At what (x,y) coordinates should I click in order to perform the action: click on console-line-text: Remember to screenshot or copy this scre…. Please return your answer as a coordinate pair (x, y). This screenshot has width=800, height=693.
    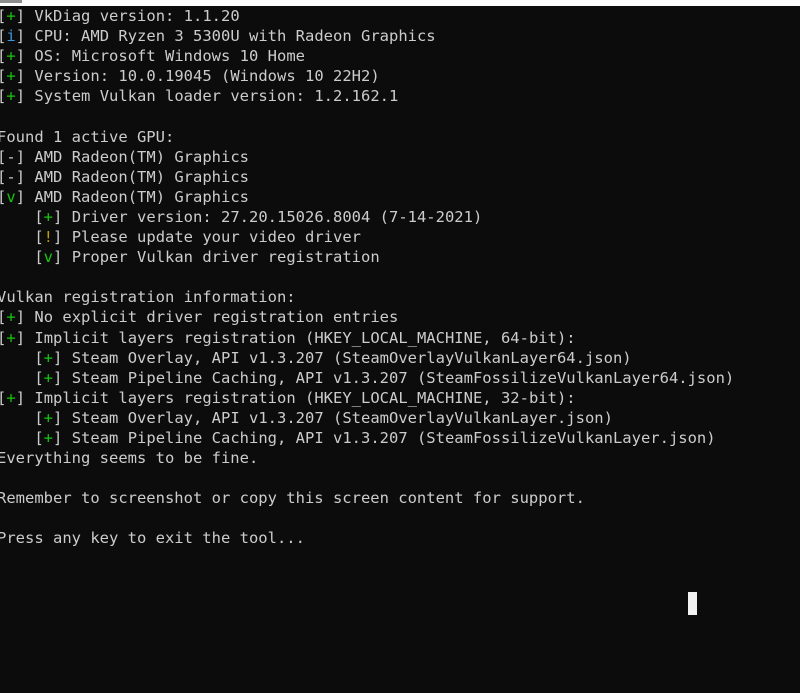
    Looking at the image, I should click on (292, 498).